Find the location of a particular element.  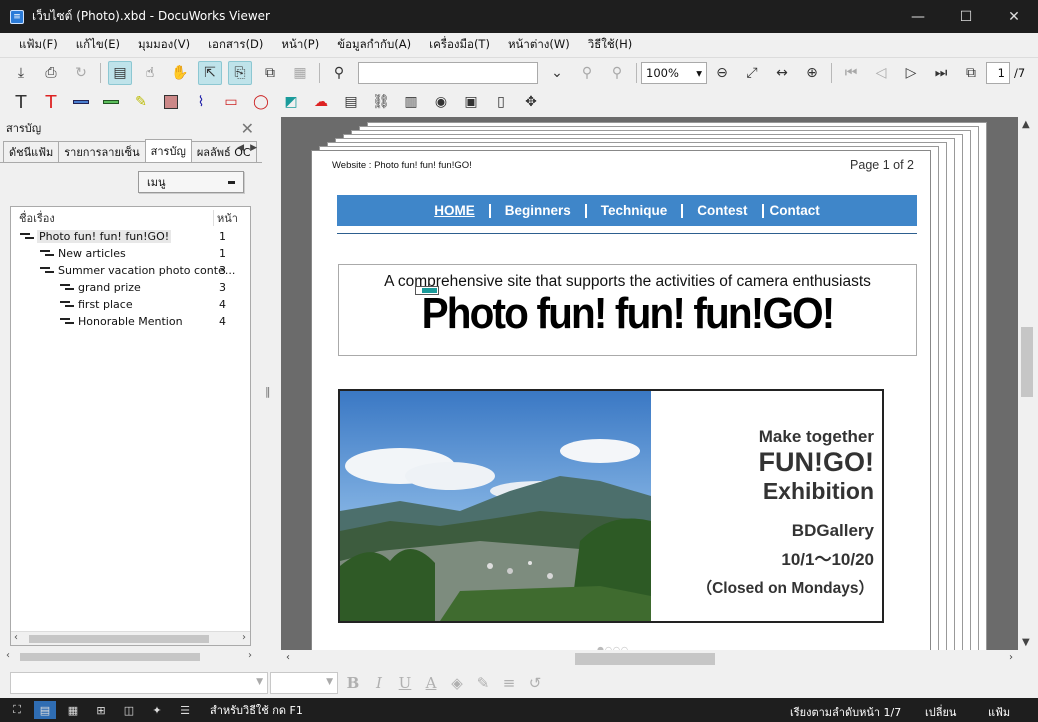

first-page-icon: ⏮ is located at coordinates (851, 73).